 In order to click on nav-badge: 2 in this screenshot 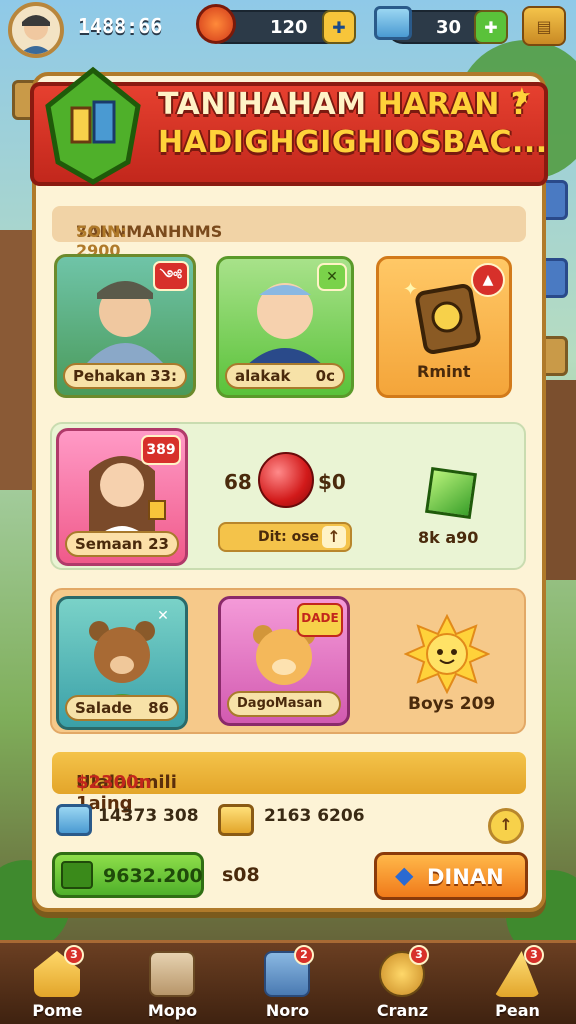, I will do `click(304, 955)`.